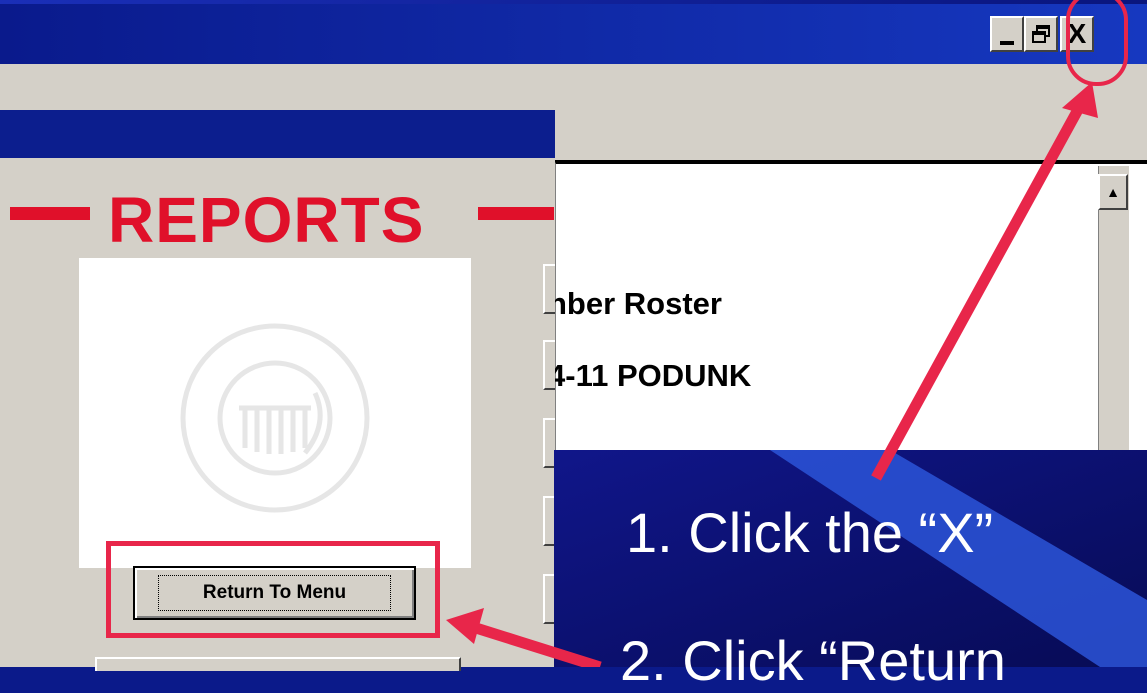 This screenshot has height=693, width=1147. Describe the element at coordinates (538, 644) in the screenshot. I see `arrow-to-return` at that location.